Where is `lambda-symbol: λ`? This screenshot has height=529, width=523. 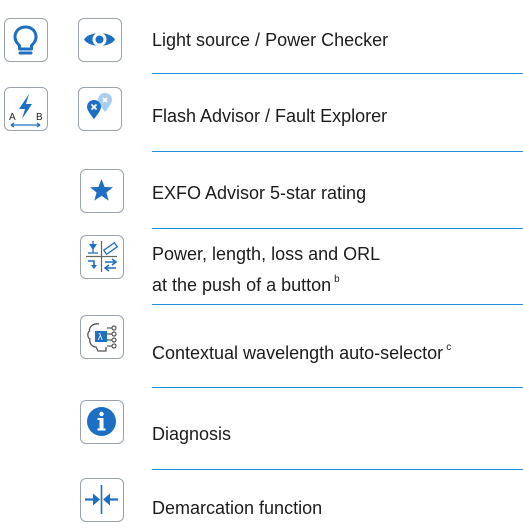 lambda-symbol: λ is located at coordinates (101, 338).